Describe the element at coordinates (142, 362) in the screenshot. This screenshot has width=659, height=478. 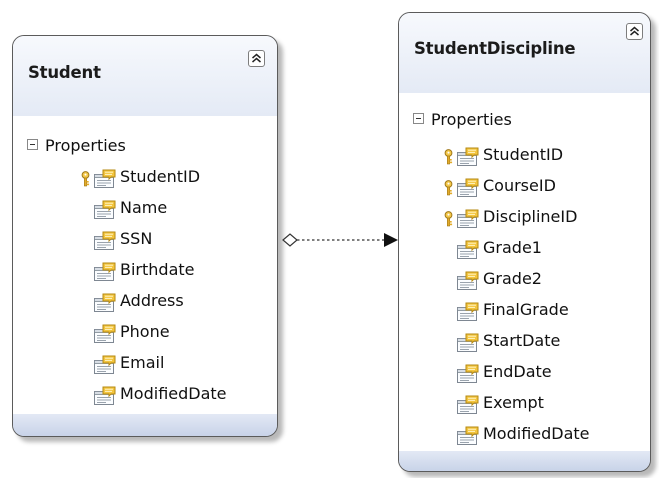
I see `property-name: Email` at that location.